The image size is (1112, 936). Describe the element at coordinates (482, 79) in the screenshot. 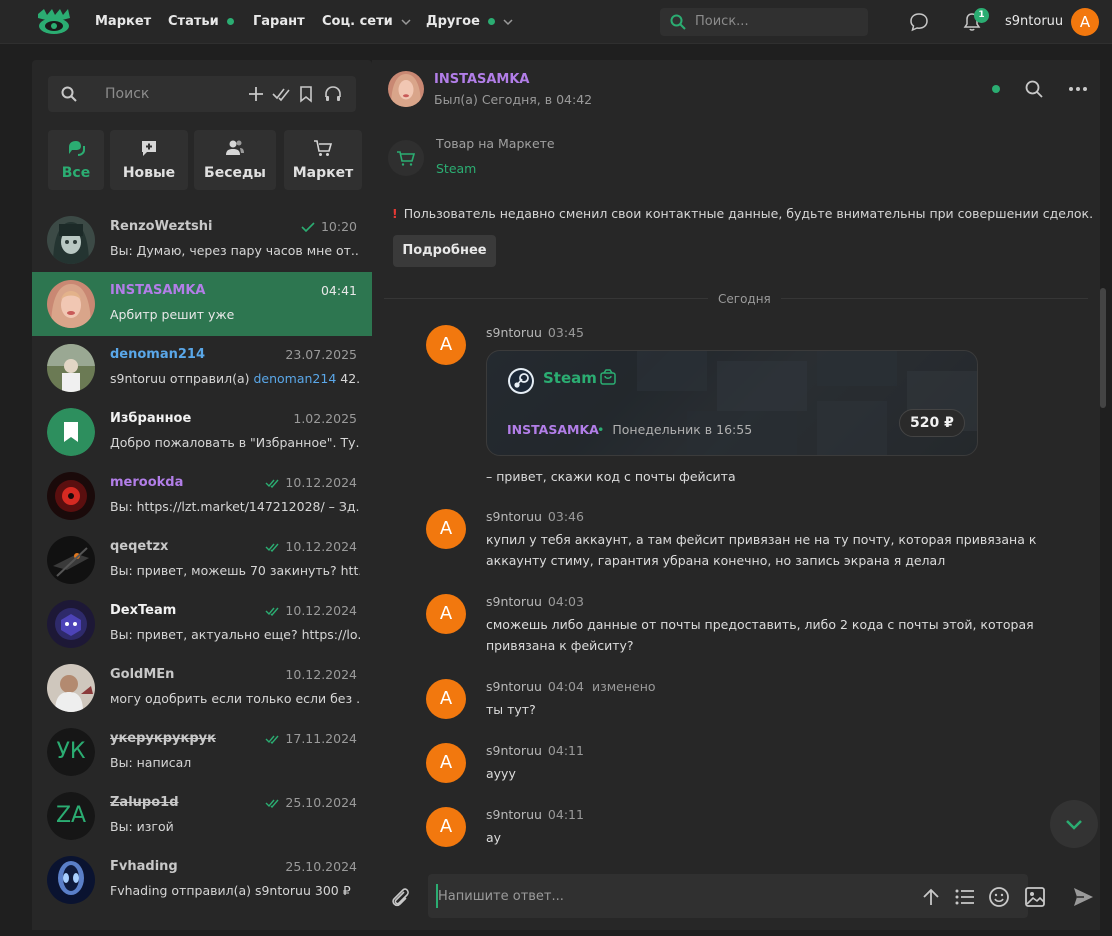

I see `chat-partner-name: INSTASAMKA` at that location.